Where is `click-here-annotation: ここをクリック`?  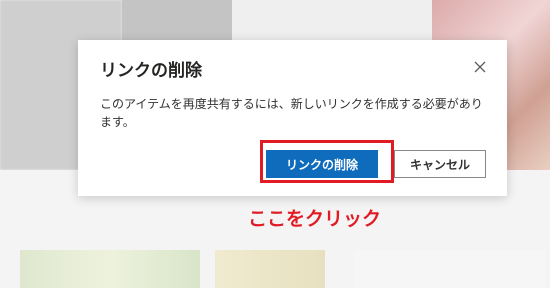
click-here-annotation: ここをクリック is located at coordinates (315, 219).